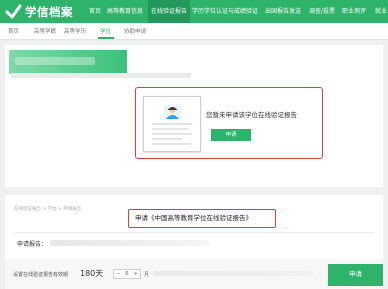  Describe the element at coordinates (105, 31) in the screenshot. I see `subnav-item-degree: 学位` at that location.